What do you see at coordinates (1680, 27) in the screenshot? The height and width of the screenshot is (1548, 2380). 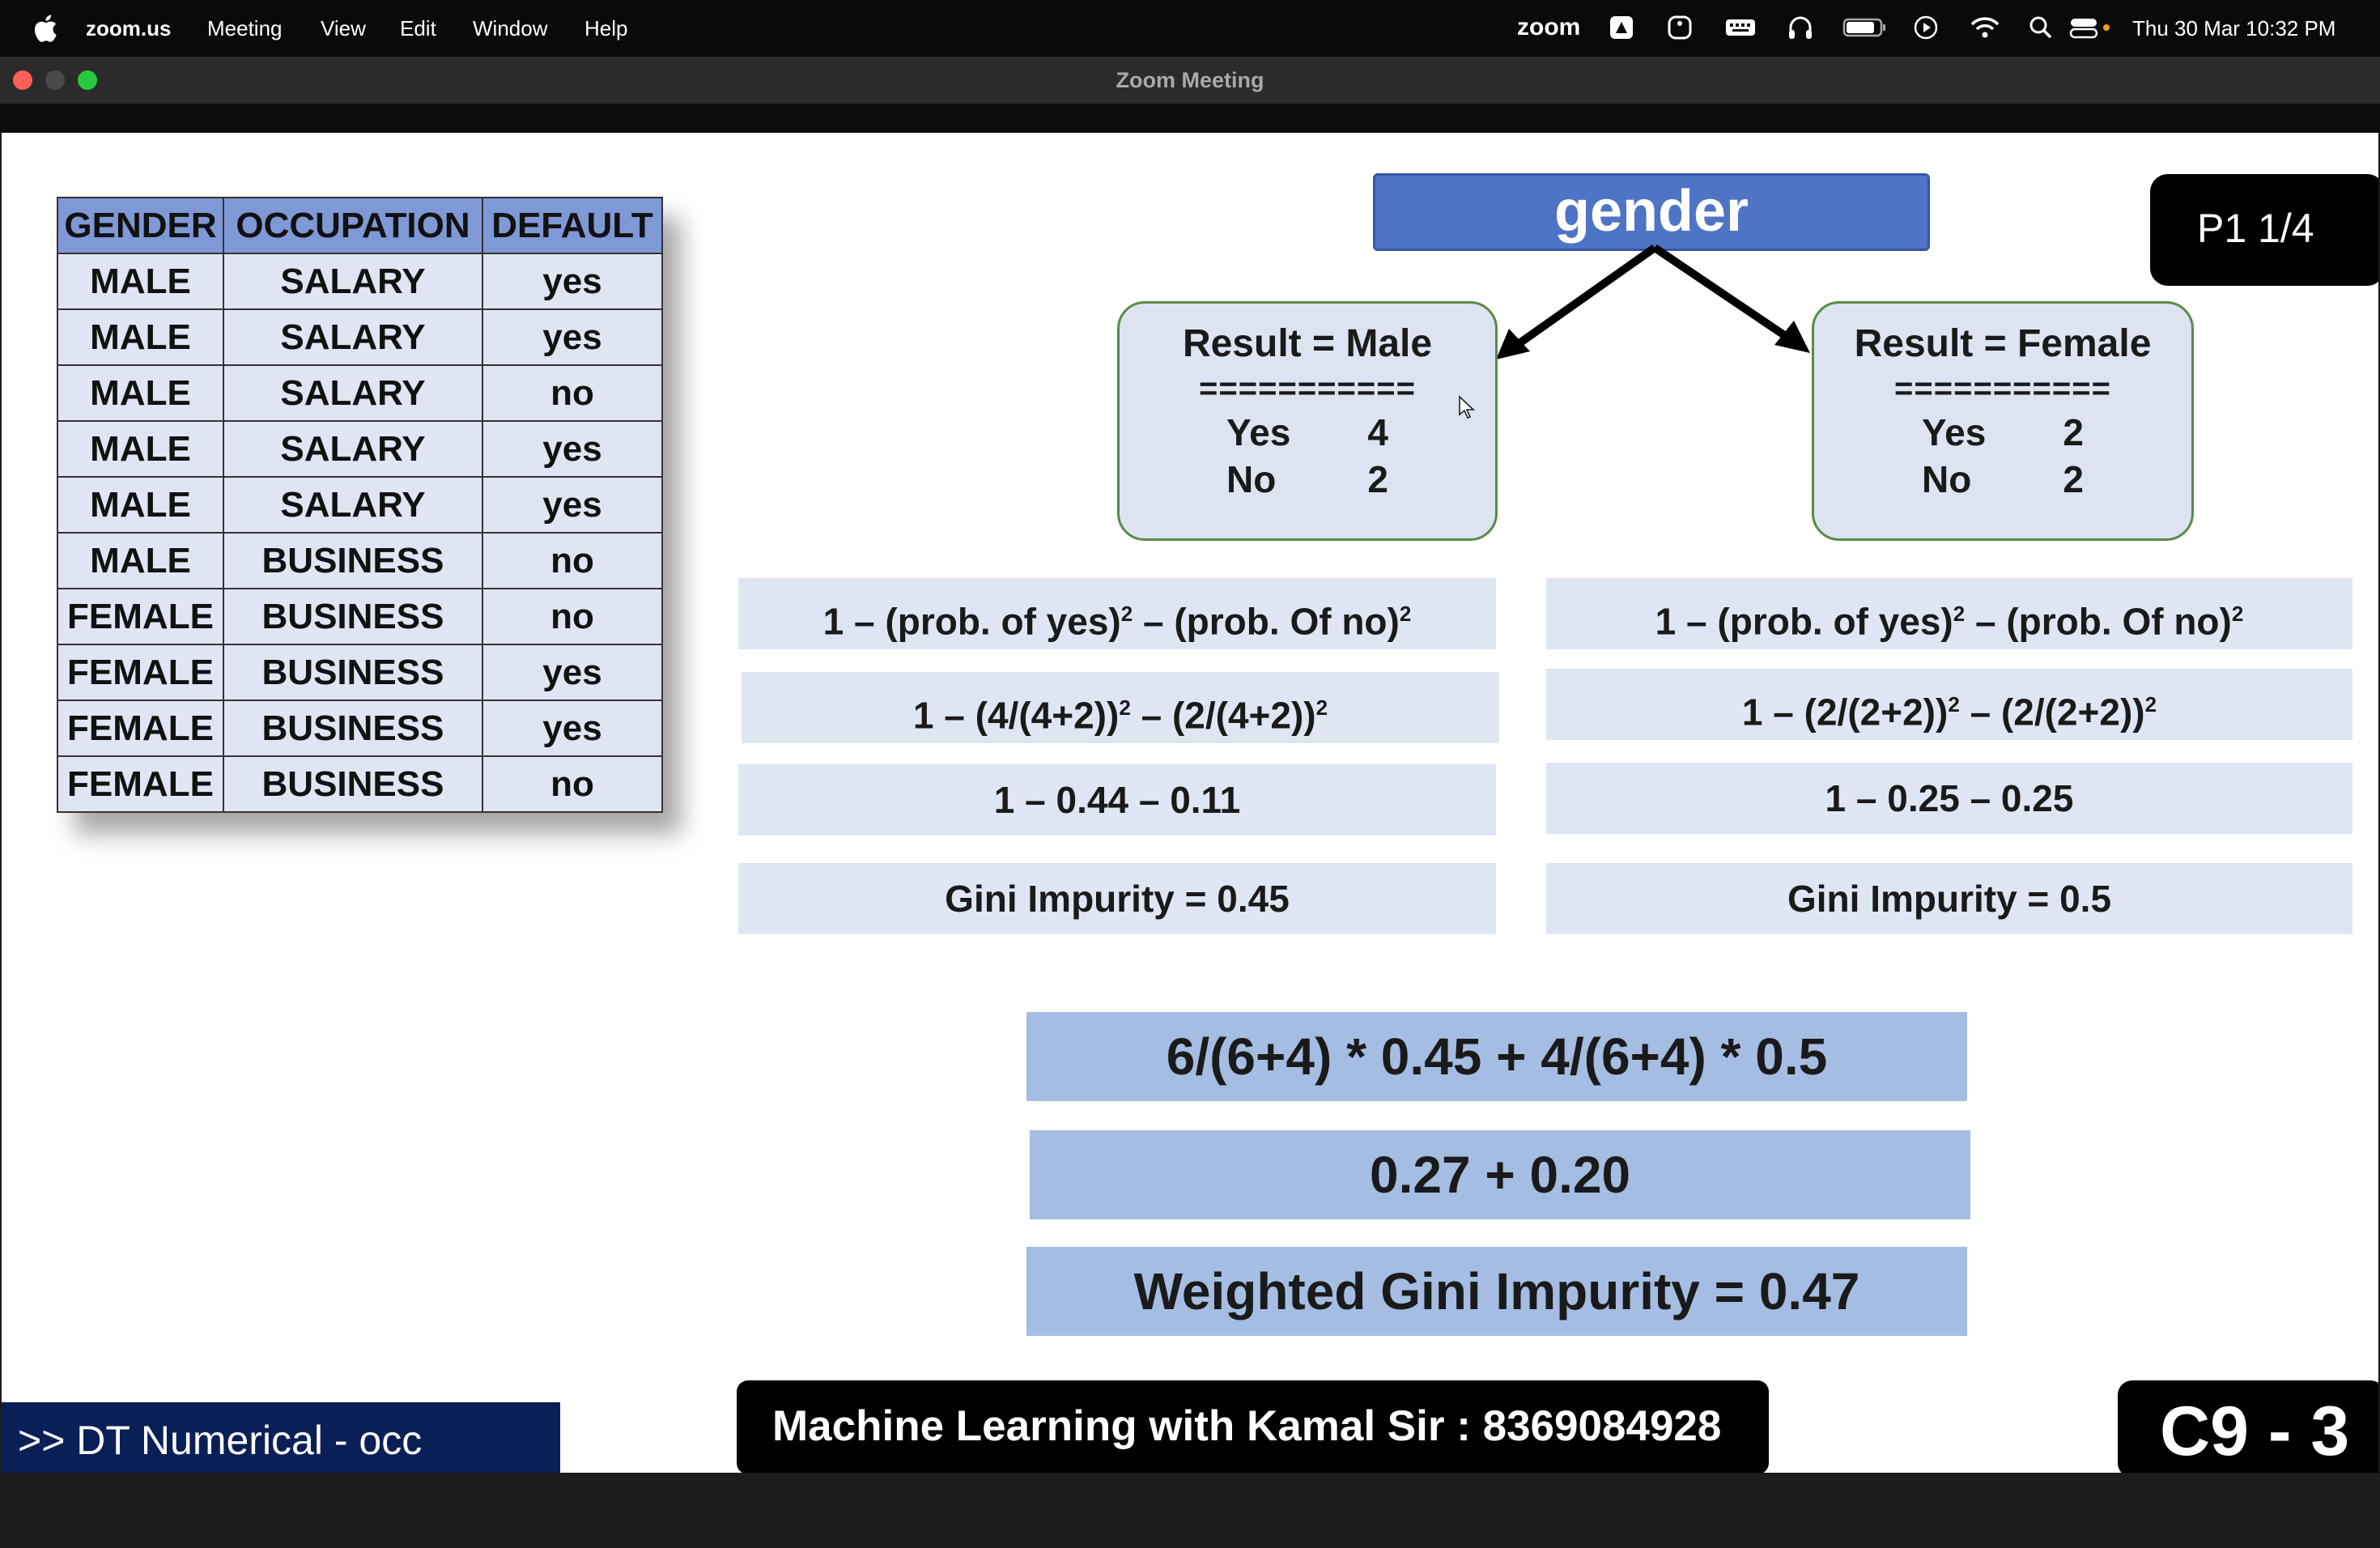 I see `app-status-icon` at bounding box center [1680, 27].